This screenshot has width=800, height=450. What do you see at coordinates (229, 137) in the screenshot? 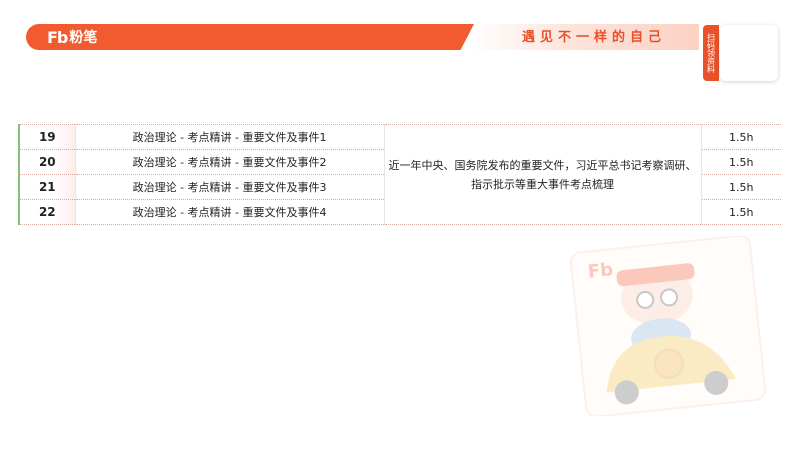
I see `row-title: 政治理论 - 考点精讲 - 重要文件及事件1` at bounding box center [229, 137].